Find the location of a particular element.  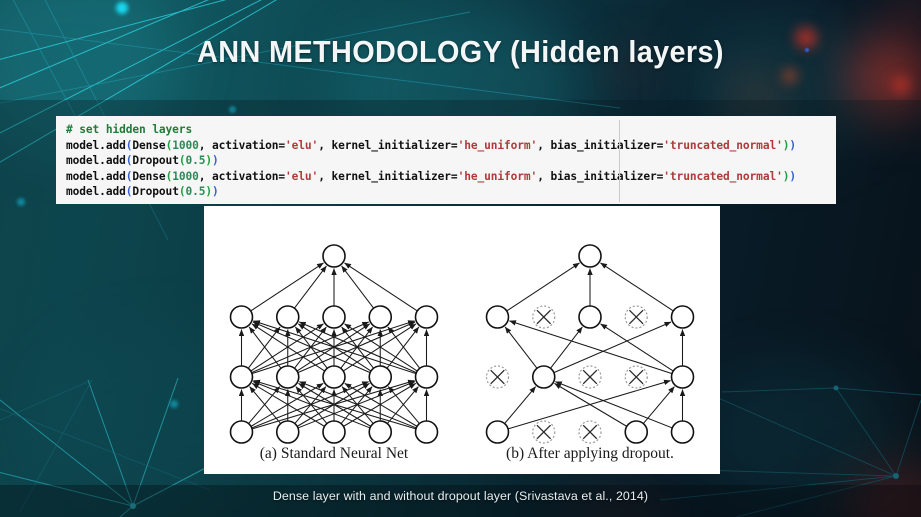

code-line: # set hidden layers is located at coordinates (451, 130).